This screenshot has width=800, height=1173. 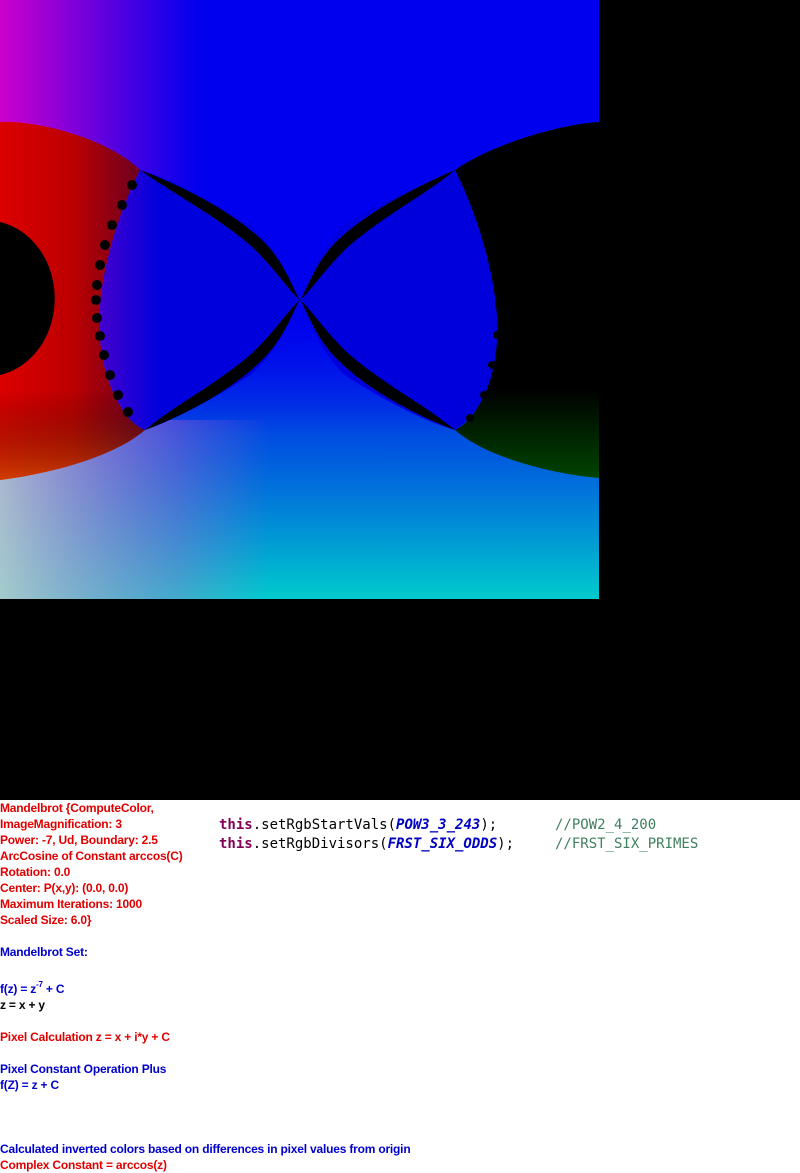 I want to click on f-Z-formula: f(Z) = z + C, so click(x=29, y=1085).